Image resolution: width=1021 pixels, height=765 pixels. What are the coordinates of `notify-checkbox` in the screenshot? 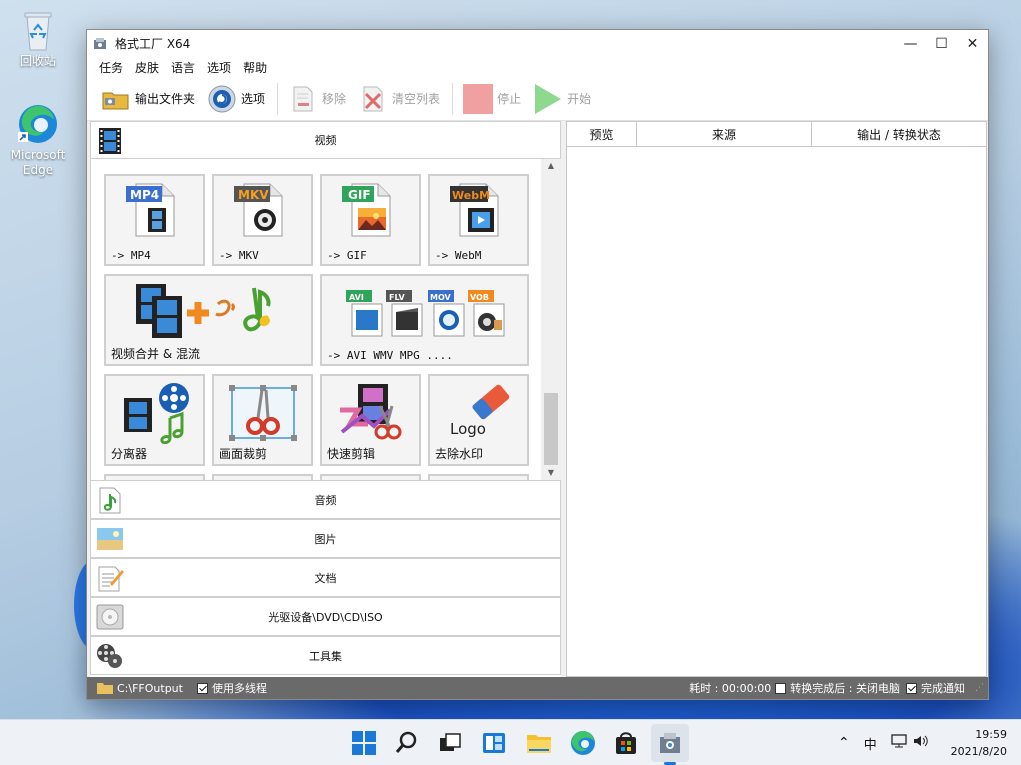 It's located at (911, 688).